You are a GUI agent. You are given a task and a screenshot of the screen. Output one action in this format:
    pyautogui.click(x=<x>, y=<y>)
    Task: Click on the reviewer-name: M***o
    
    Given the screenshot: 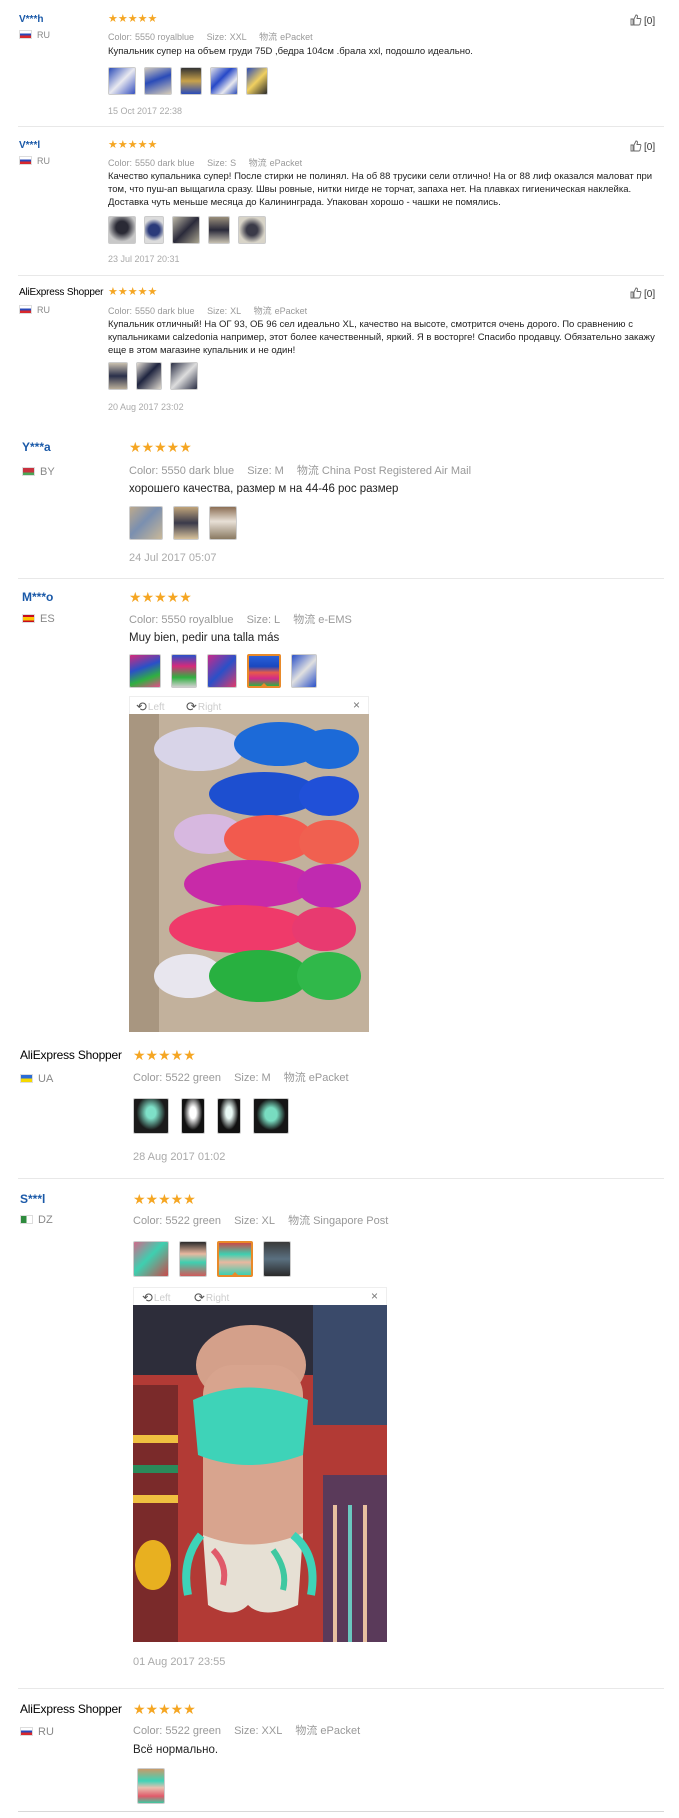 What is the action you would take?
    pyautogui.click(x=37, y=597)
    